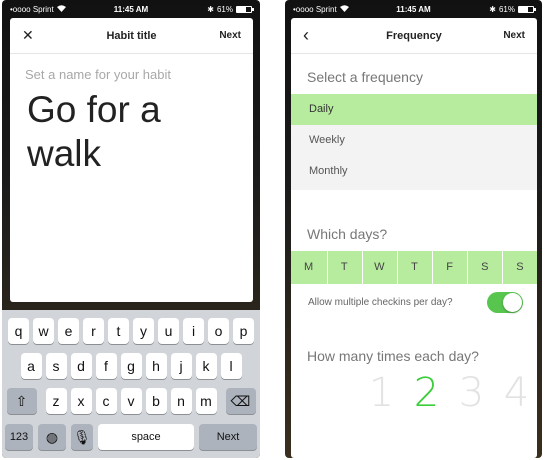  Describe the element at coordinates (43, 331) in the screenshot. I see `key-w: w` at that location.